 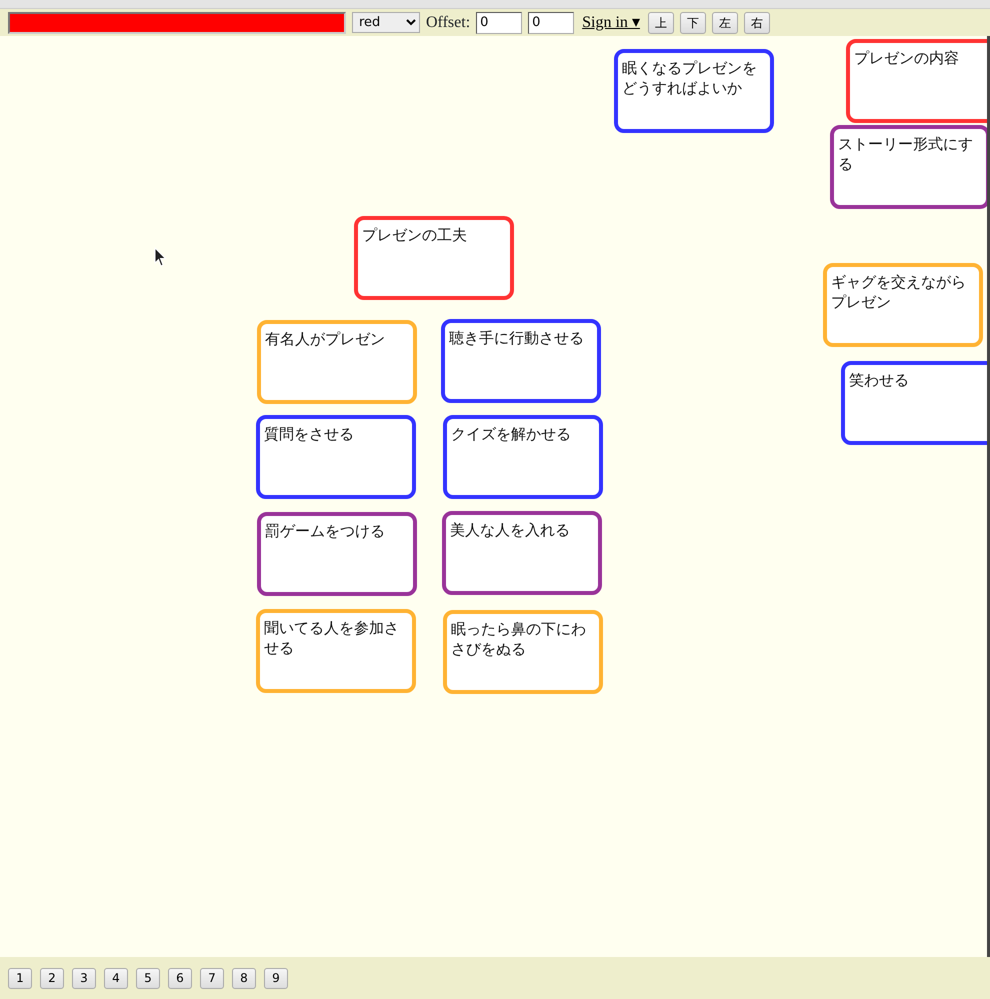 What do you see at coordinates (694, 91) in the screenshot?
I see `sticky-note: 眠くなるプレゼンをどうすればよいか` at bounding box center [694, 91].